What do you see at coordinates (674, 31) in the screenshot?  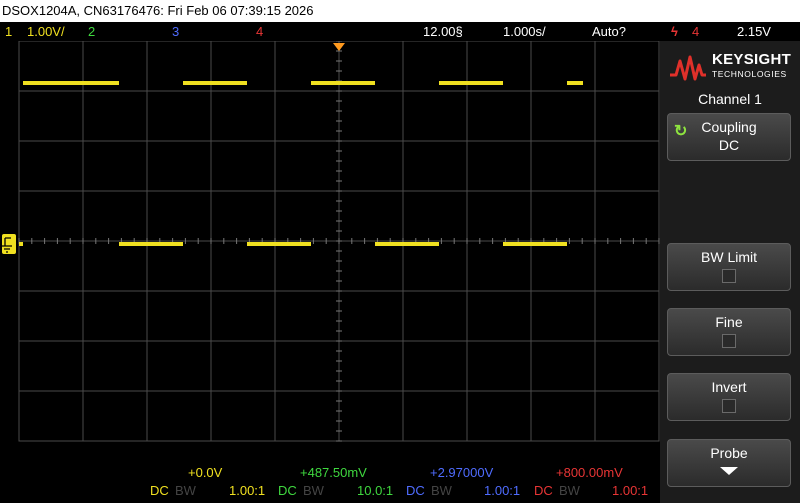 I see `trigger-icon: ϟ` at bounding box center [674, 31].